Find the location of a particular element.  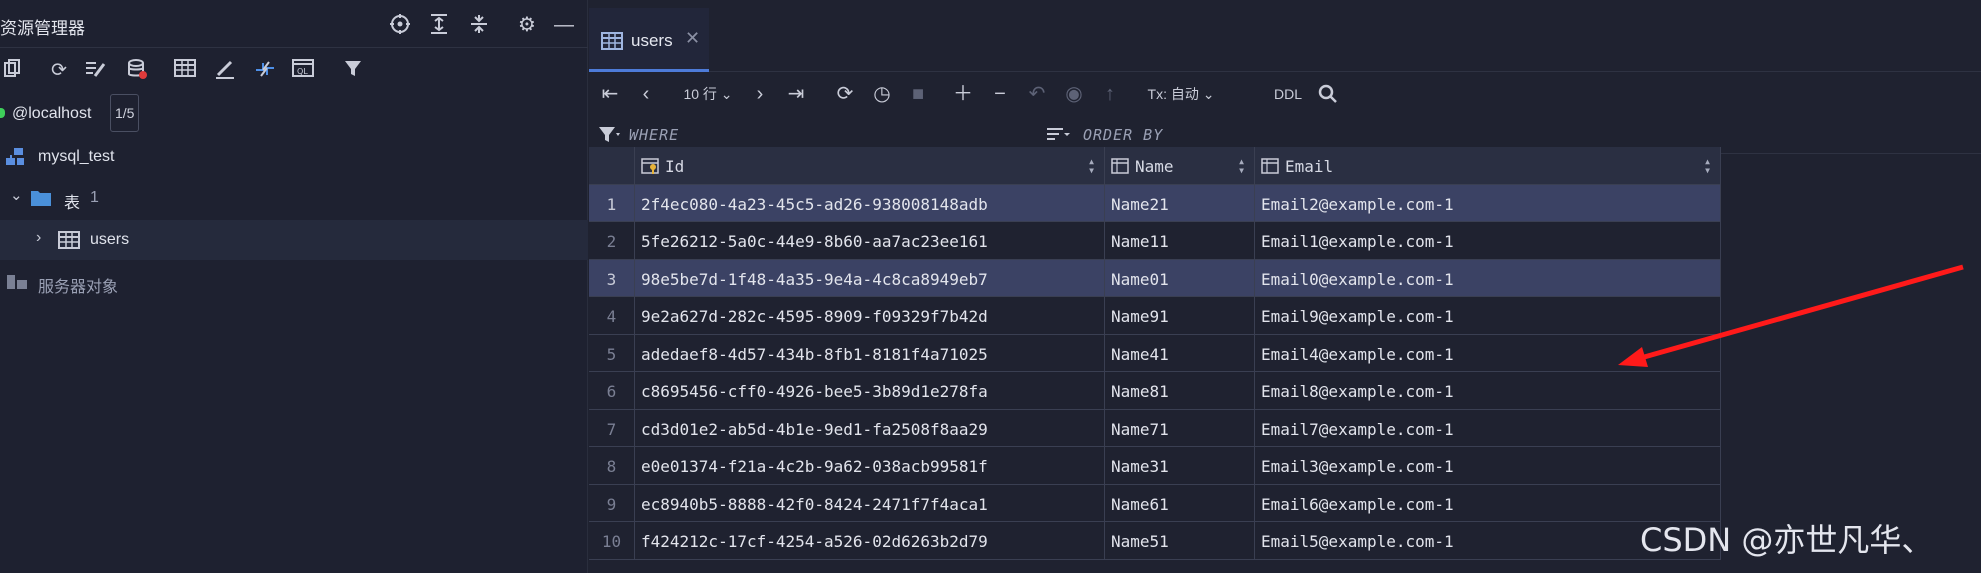

close-icon: ✕ is located at coordinates (692, 38).